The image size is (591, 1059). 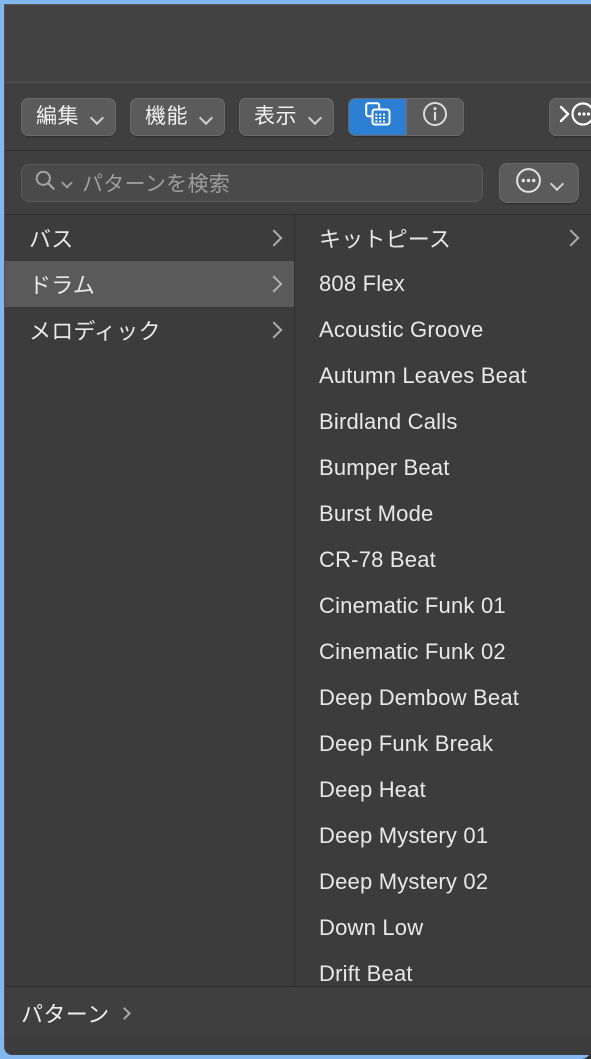 What do you see at coordinates (362, 283) in the screenshot?
I see `list-item-label: 808 Flex` at bounding box center [362, 283].